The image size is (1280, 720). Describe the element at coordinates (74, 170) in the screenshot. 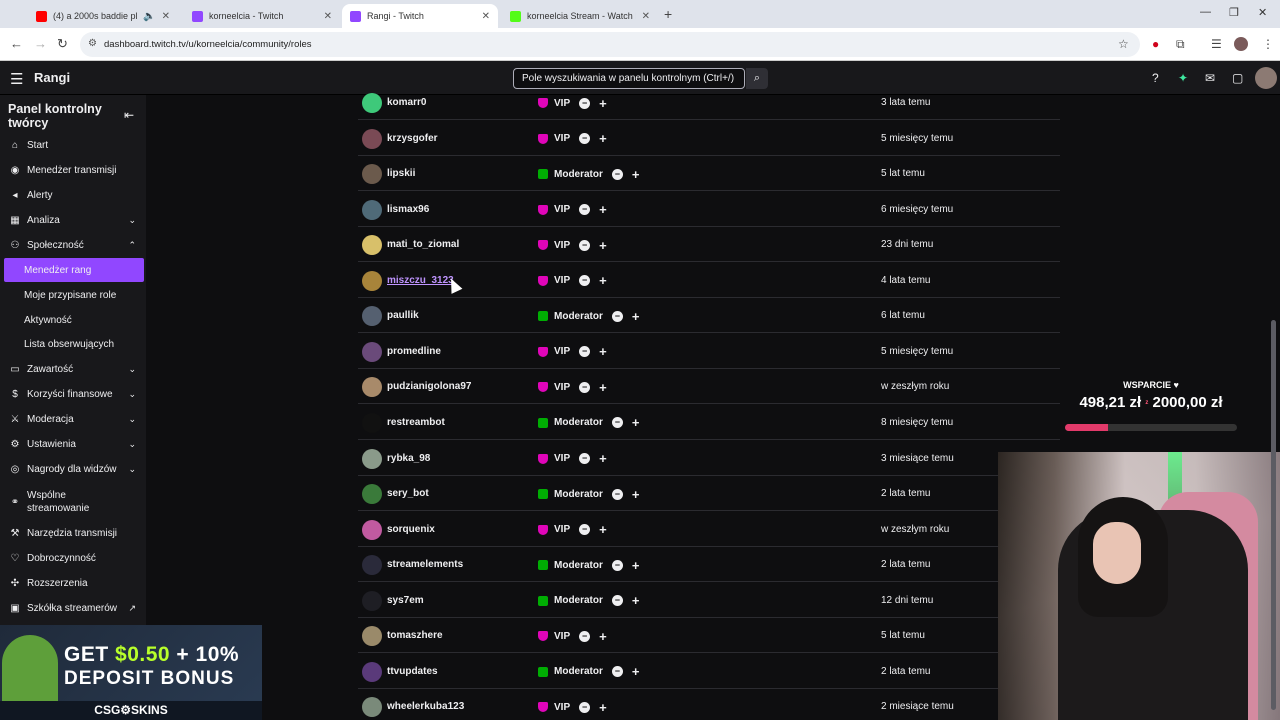

I see `sidebar-item-stream-manager: ◉ Menedżer transmisji` at that location.